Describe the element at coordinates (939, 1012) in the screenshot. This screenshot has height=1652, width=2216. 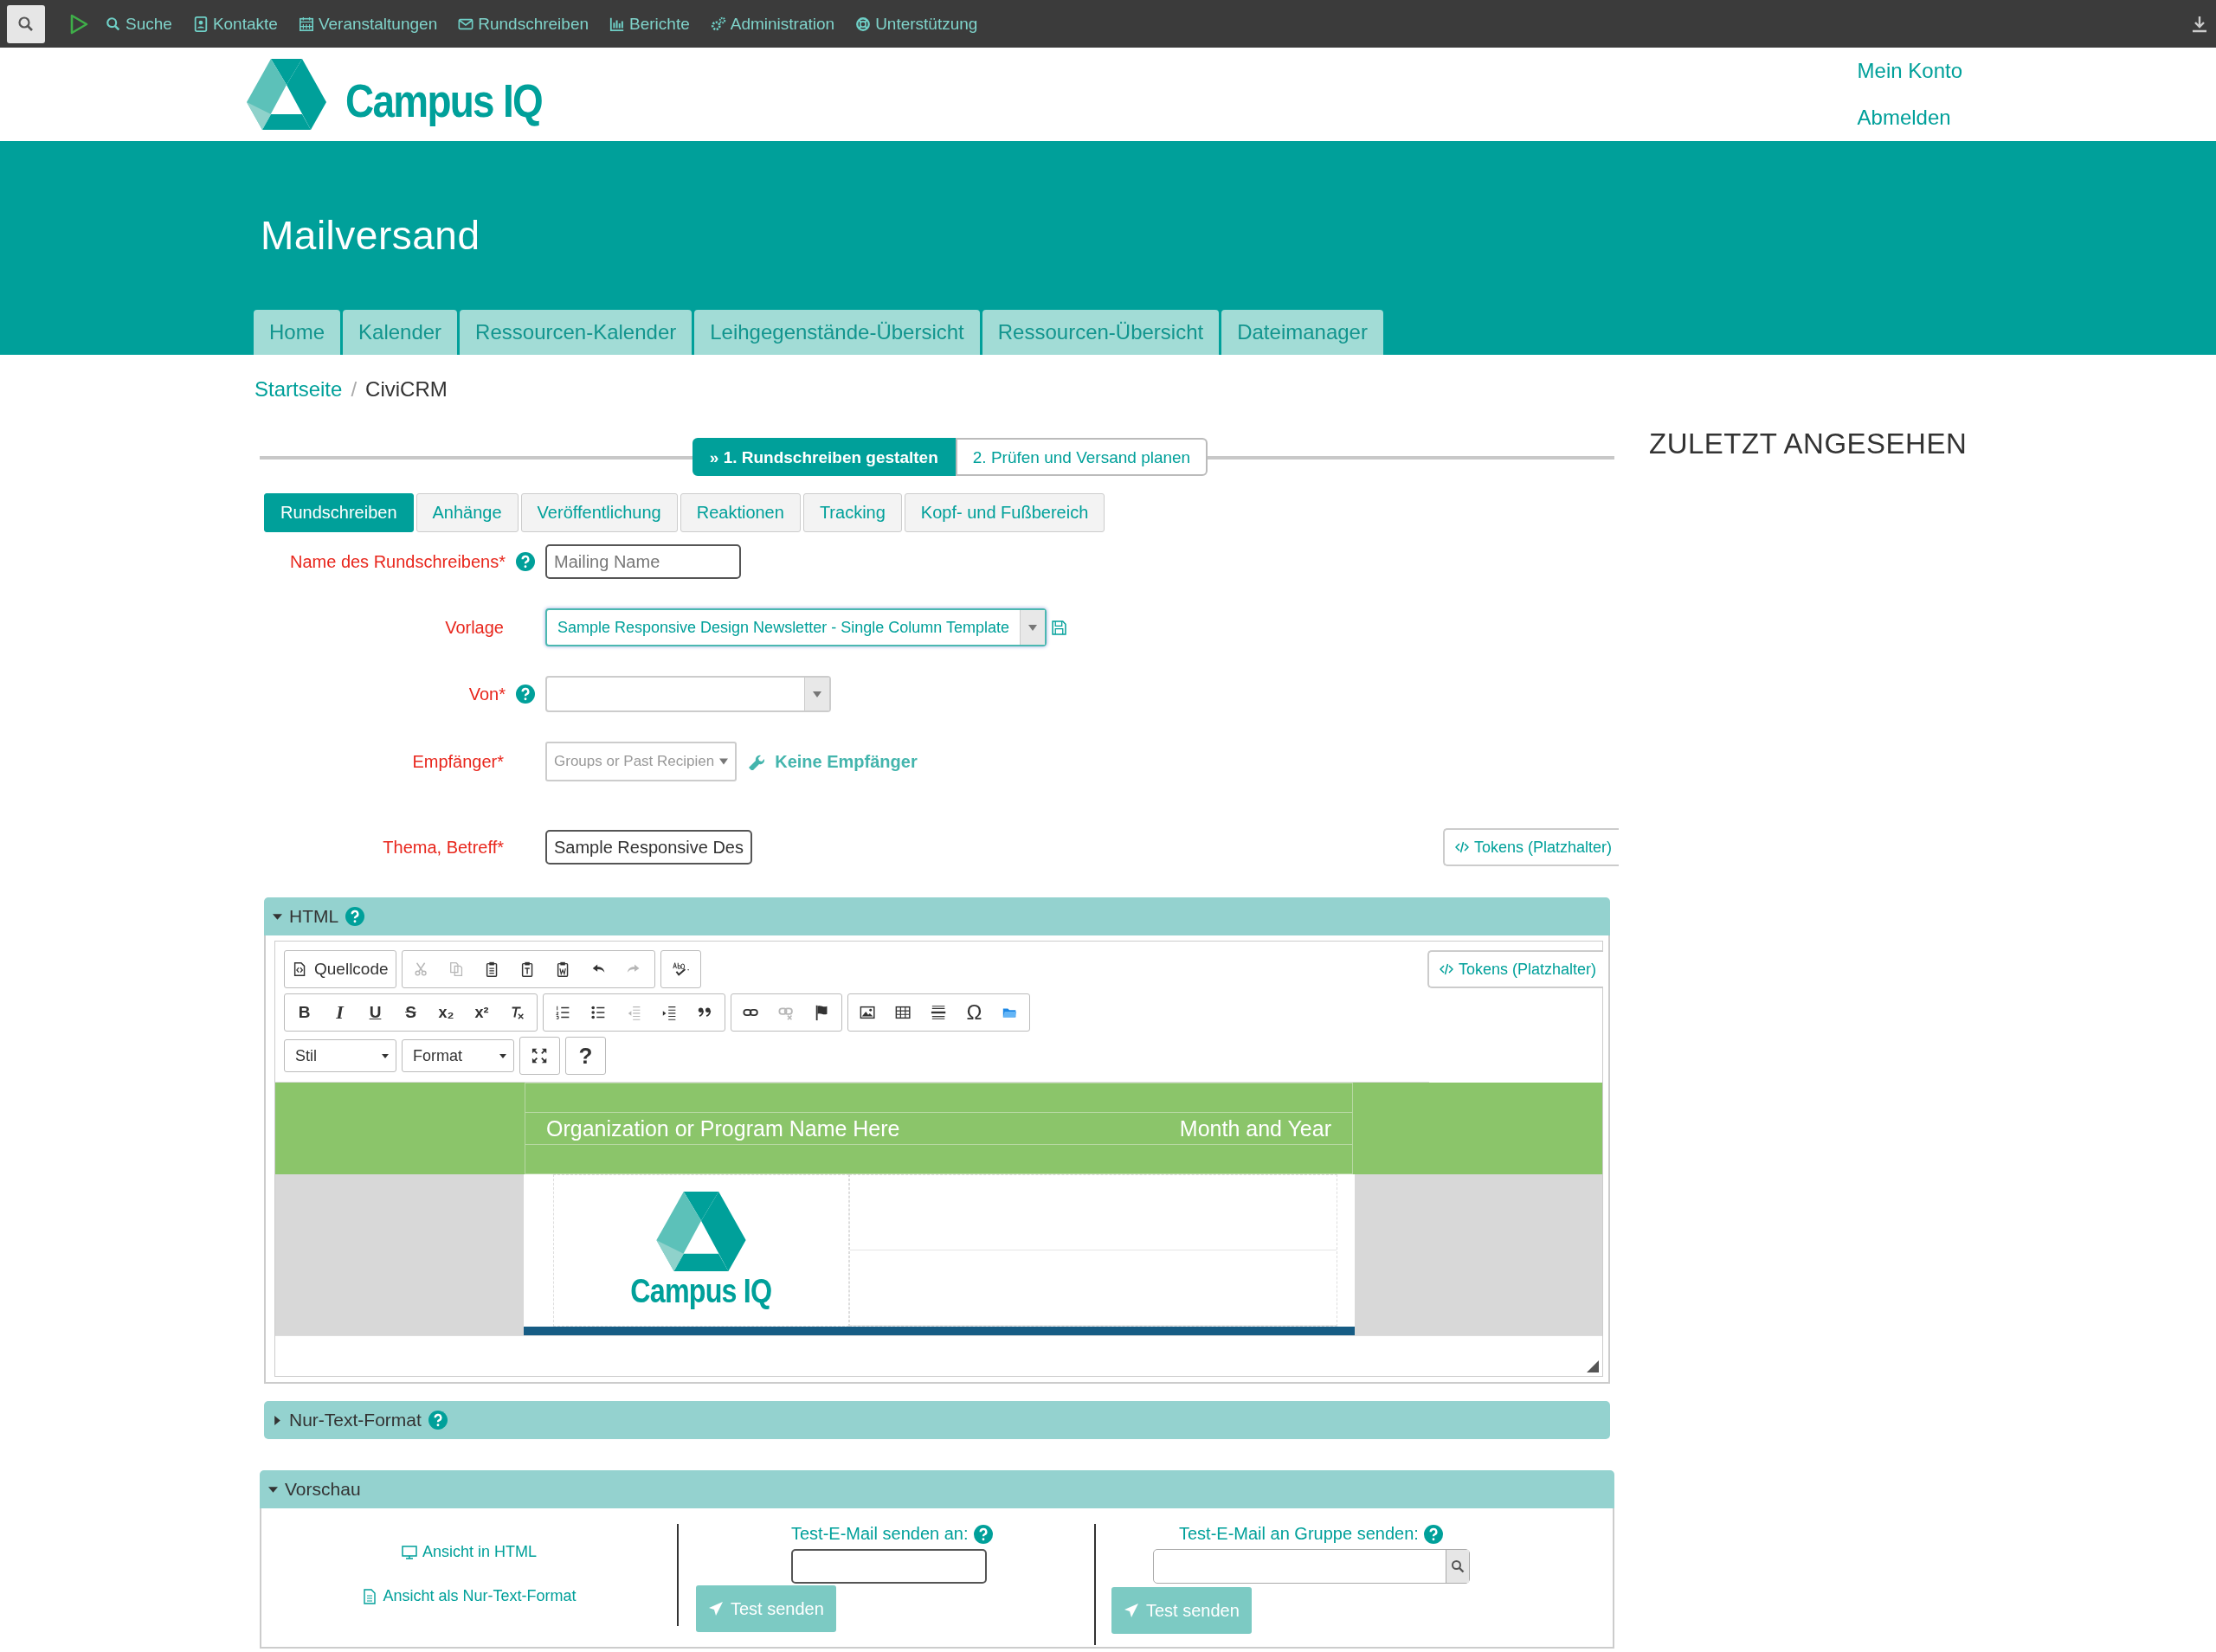
I see `horizontal-rule-icon` at that location.